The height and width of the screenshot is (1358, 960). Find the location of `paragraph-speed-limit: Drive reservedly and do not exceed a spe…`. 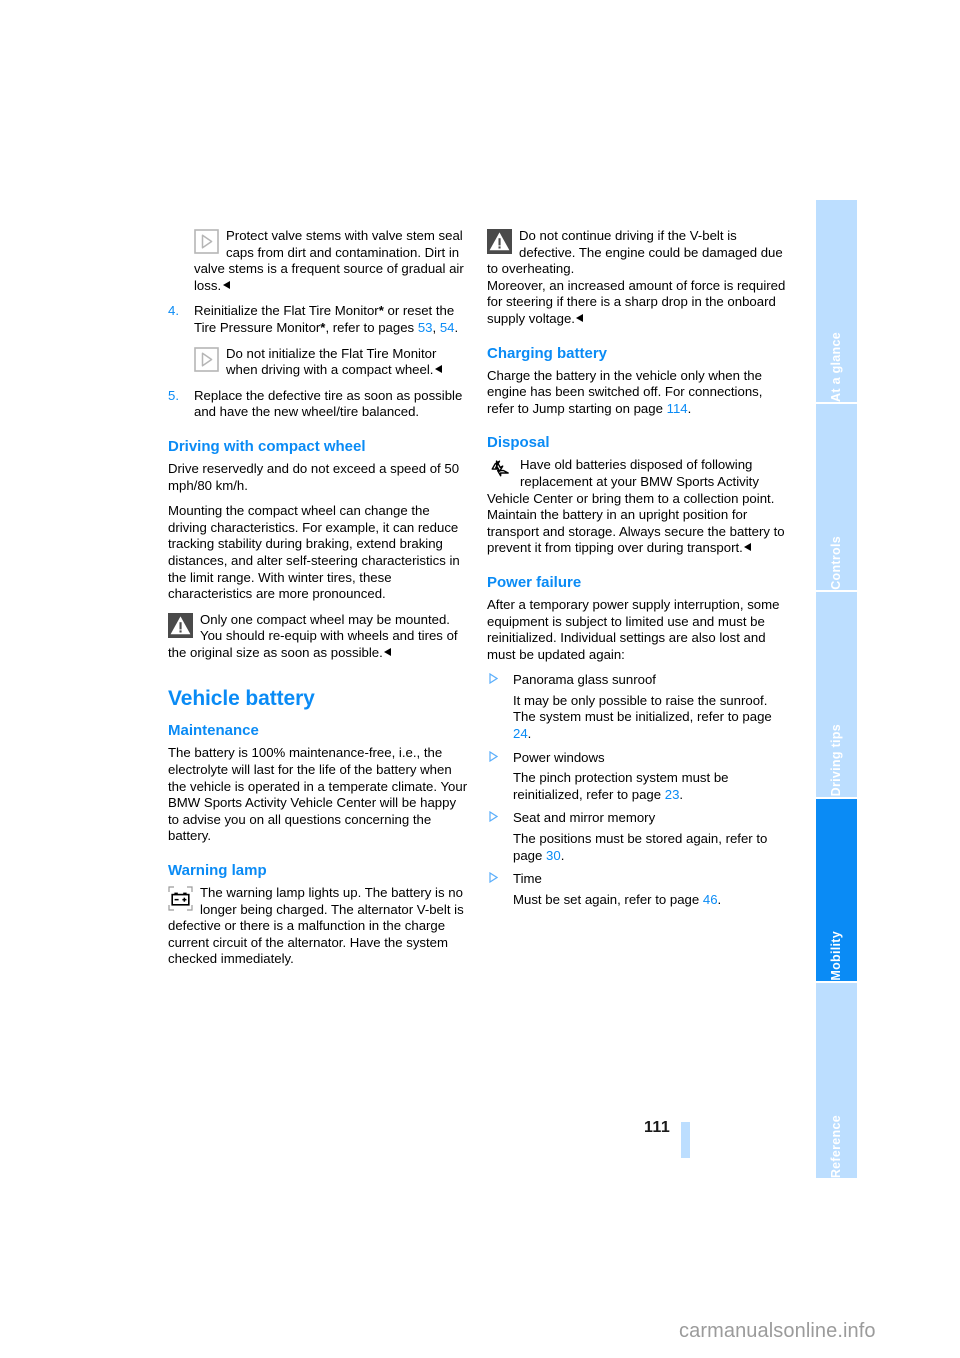

paragraph-speed-limit: Drive reservedly and do not exceed a spe… is located at coordinates (314, 476).